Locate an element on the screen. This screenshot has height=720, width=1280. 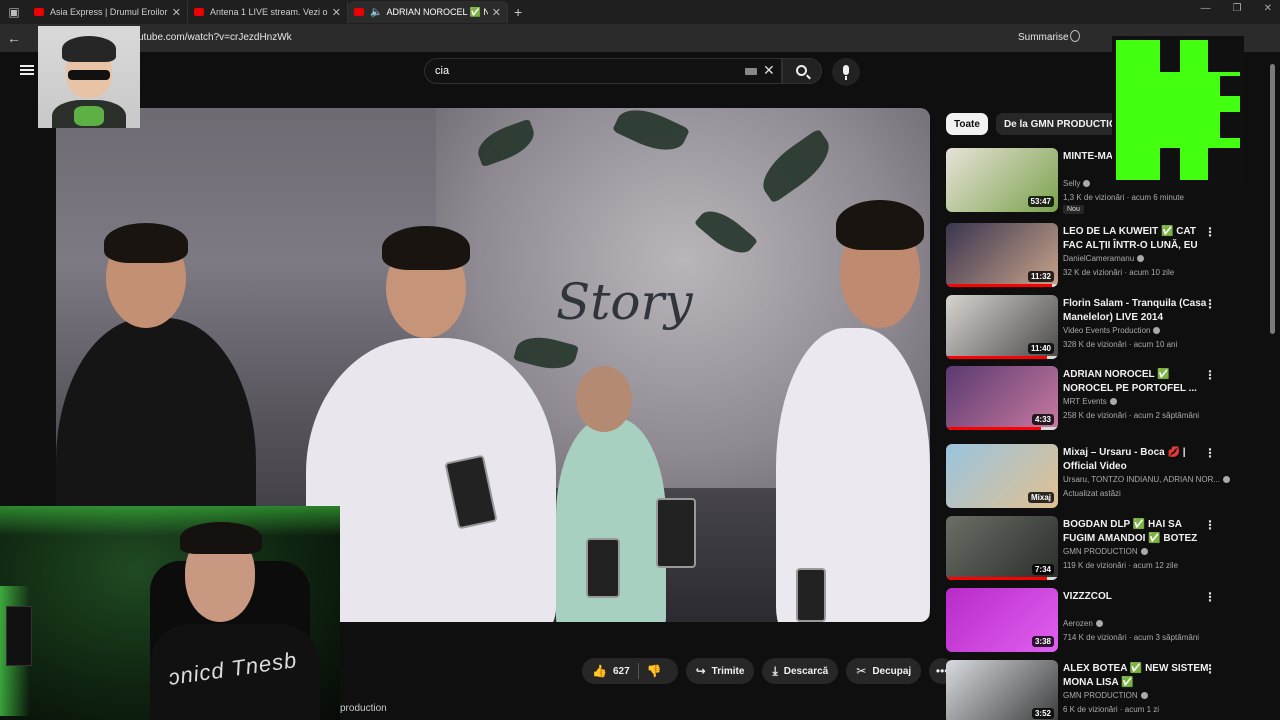
share-icon: ↪ is located at coordinates (700, 671).